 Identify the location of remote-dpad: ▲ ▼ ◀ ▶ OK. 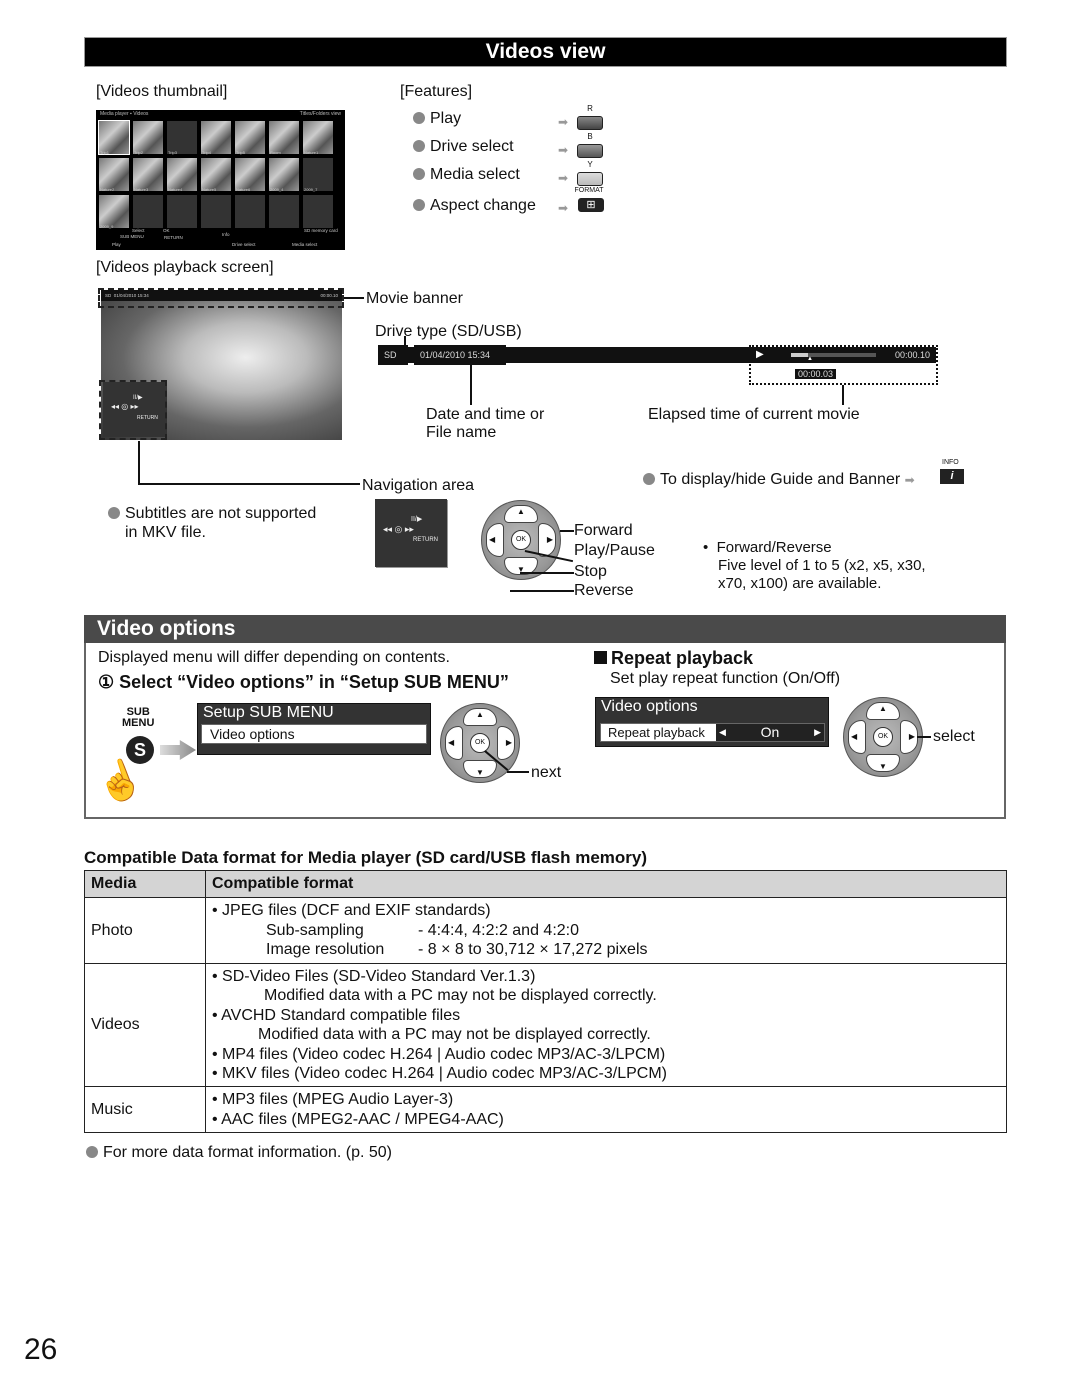
(521, 540).